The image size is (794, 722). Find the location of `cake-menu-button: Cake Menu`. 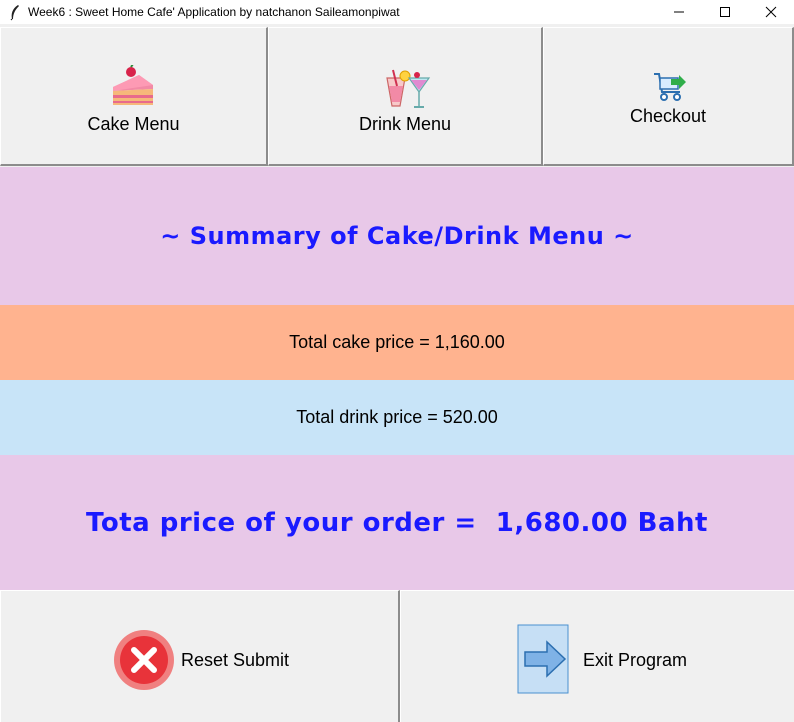

cake-menu-button: Cake Menu is located at coordinates (134, 96).